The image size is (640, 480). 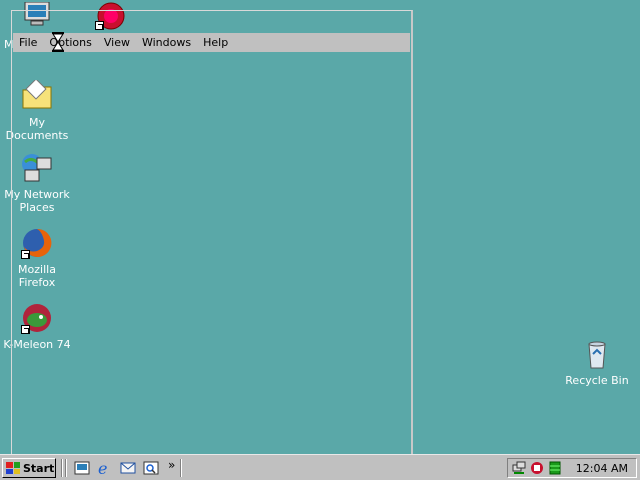 I want to click on start-label: Start, so click(x=39, y=468).